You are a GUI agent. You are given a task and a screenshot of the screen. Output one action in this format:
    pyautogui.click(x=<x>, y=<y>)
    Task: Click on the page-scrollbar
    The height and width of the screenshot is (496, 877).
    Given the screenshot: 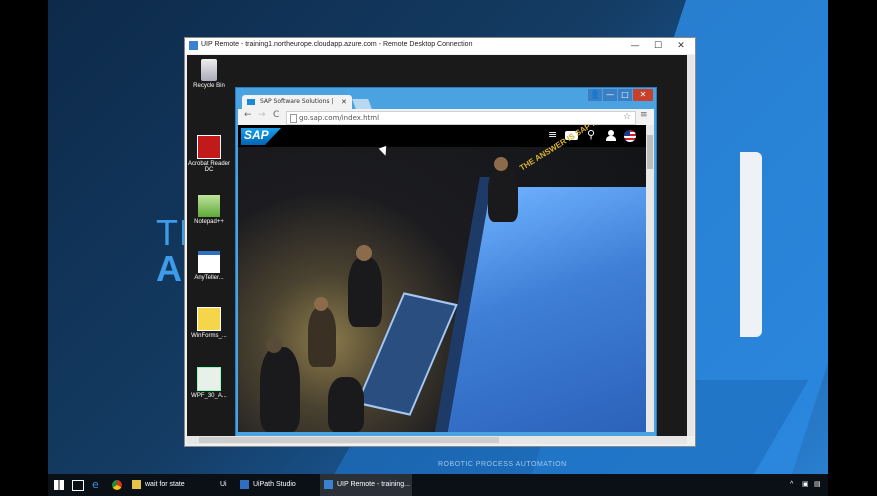 What is the action you would take?
    pyautogui.click(x=650, y=278)
    